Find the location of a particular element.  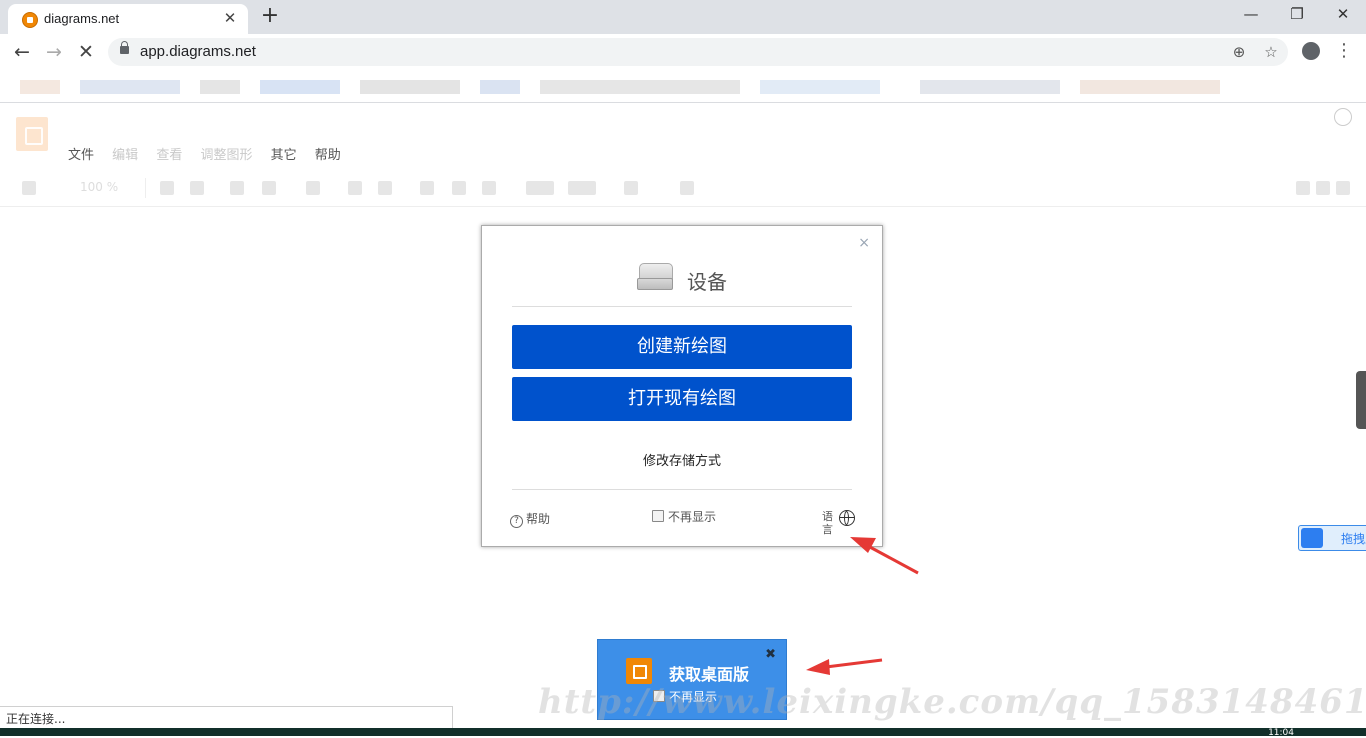

format-panel-icon is located at coordinates (29, 188).